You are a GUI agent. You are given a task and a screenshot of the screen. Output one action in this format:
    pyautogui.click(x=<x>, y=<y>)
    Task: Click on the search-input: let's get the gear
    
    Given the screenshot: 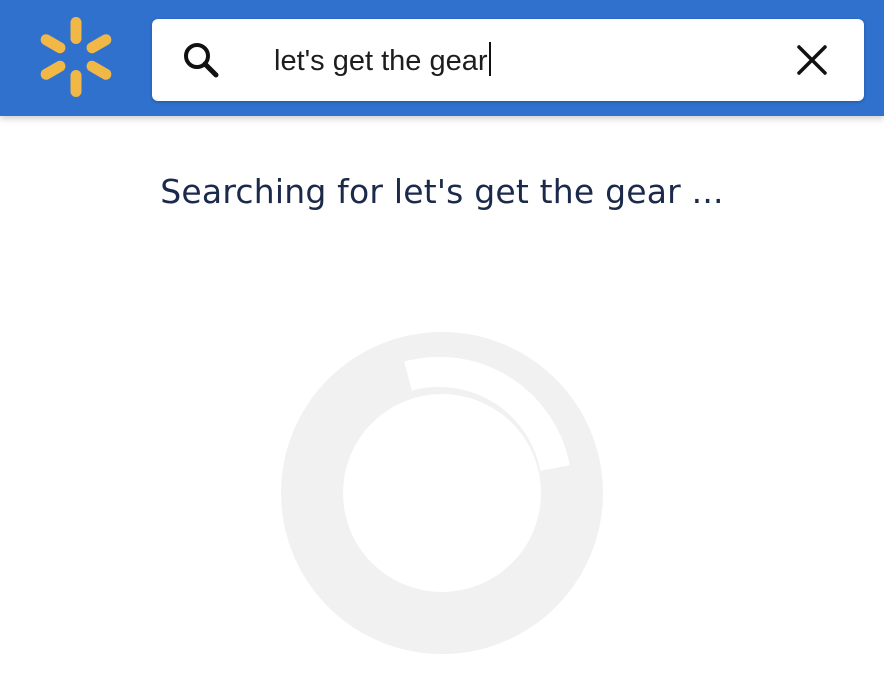 What is the action you would take?
    pyautogui.click(x=382, y=61)
    